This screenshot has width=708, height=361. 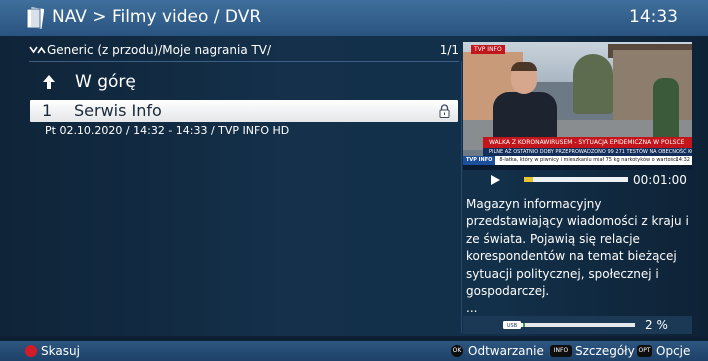 What do you see at coordinates (449, 50) in the screenshot?
I see `page-indicator: 1/1` at bounding box center [449, 50].